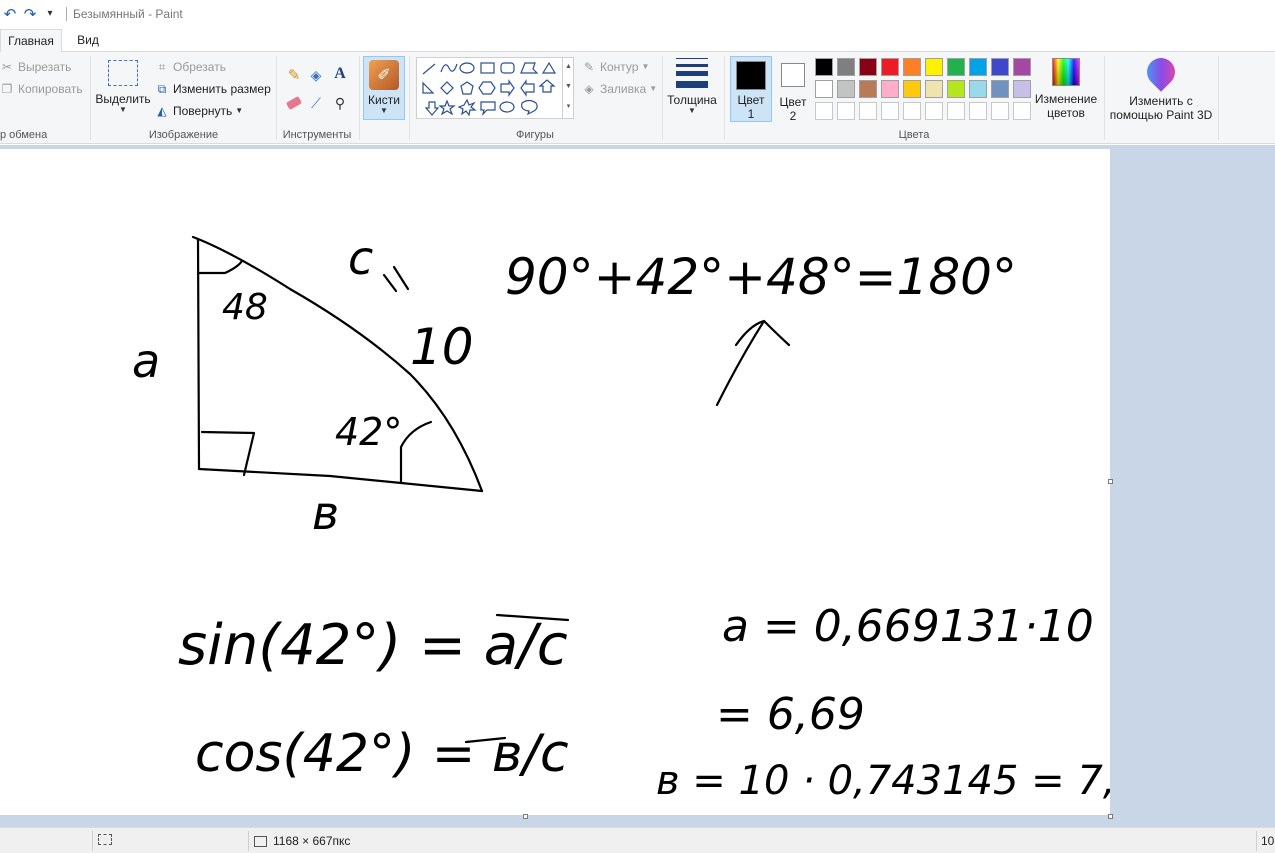 The width and height of the screenshot is (1275, 853). Describe the element at coordinates (199, 111) in the screenshot. I see `rotate-button: ◭ Повернуть ▼` at that location.